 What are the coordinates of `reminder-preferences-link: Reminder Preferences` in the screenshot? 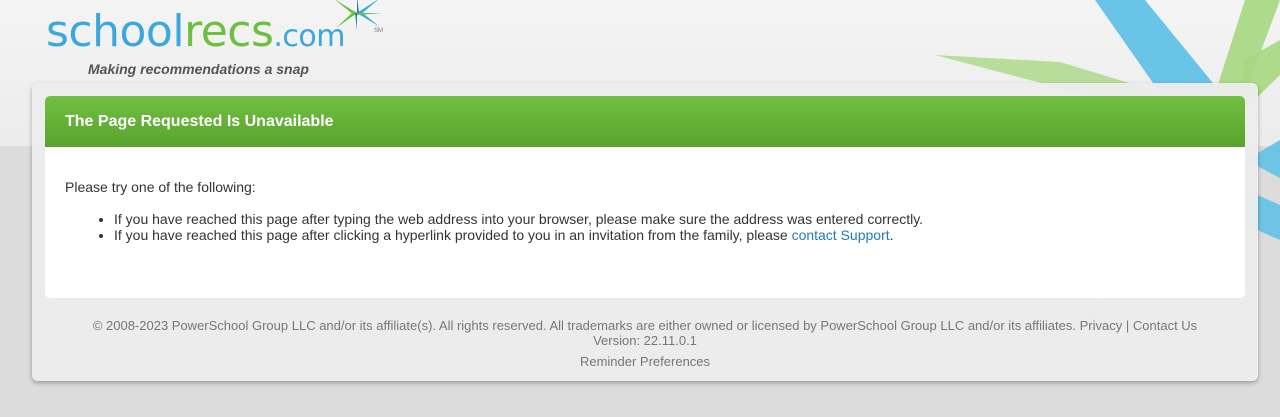 It's located at (645, 361).